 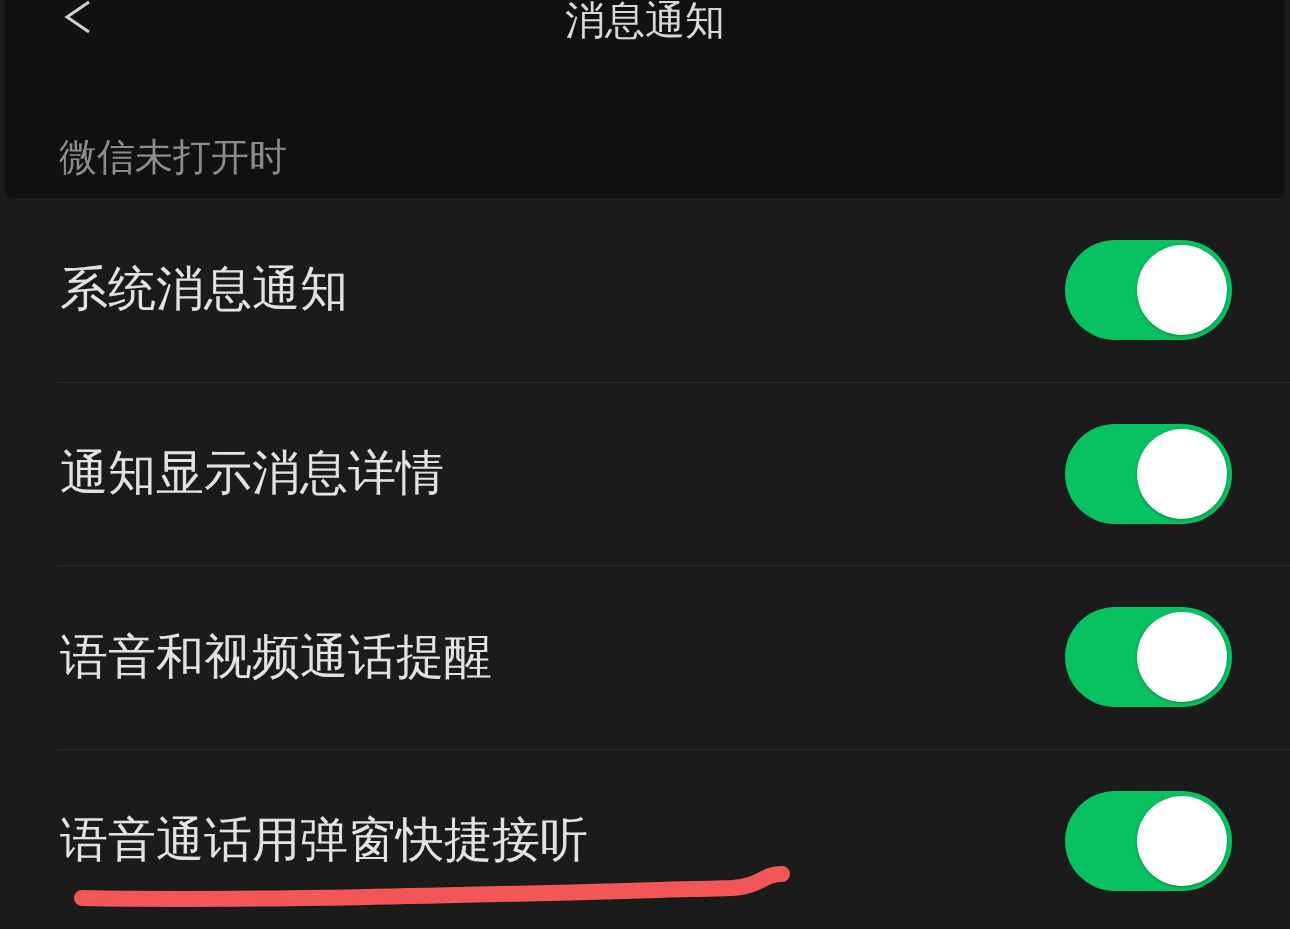 I want to click on setting-label: 系统消息通知, so click(x=204, y=290).